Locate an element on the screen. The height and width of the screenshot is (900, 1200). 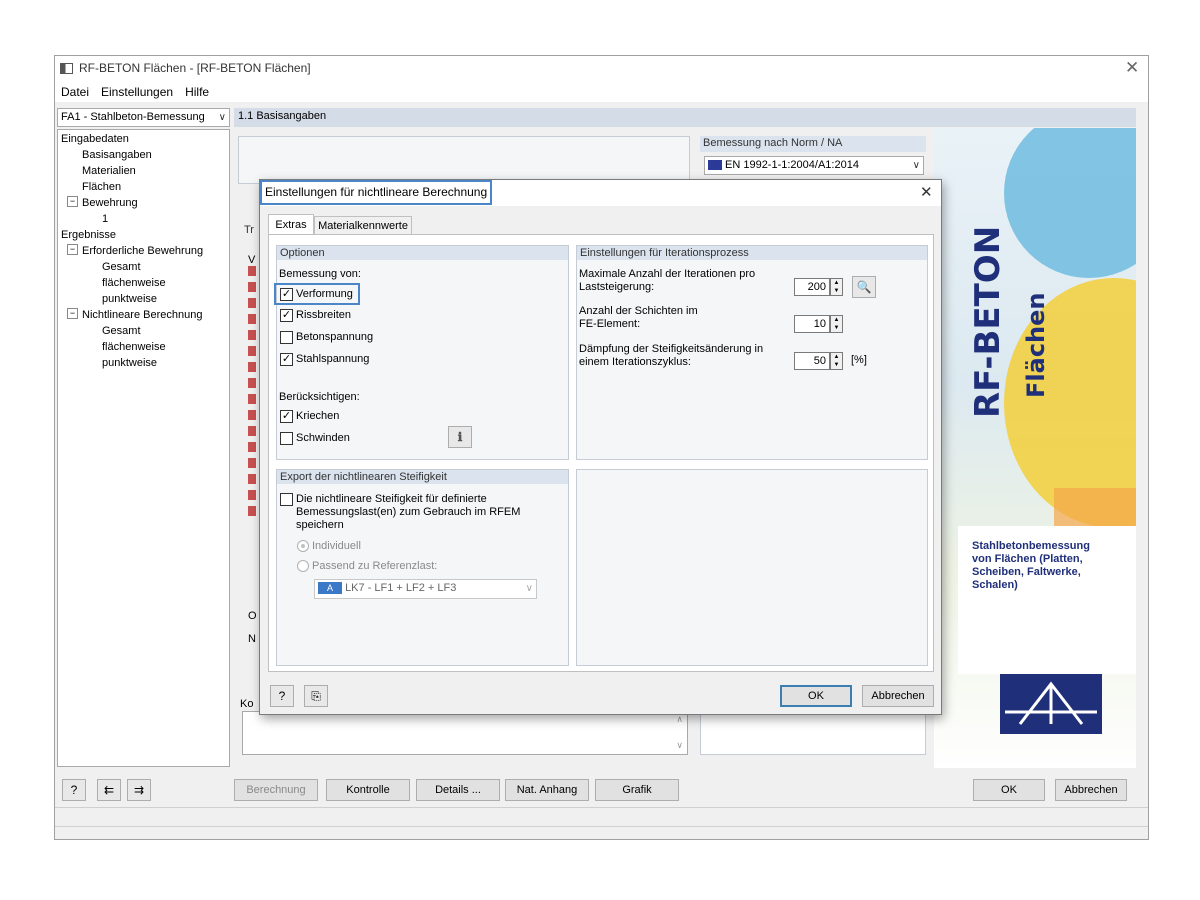
tree-item-nonlinear-total: Gesamt is located at coordinates (121, 331).